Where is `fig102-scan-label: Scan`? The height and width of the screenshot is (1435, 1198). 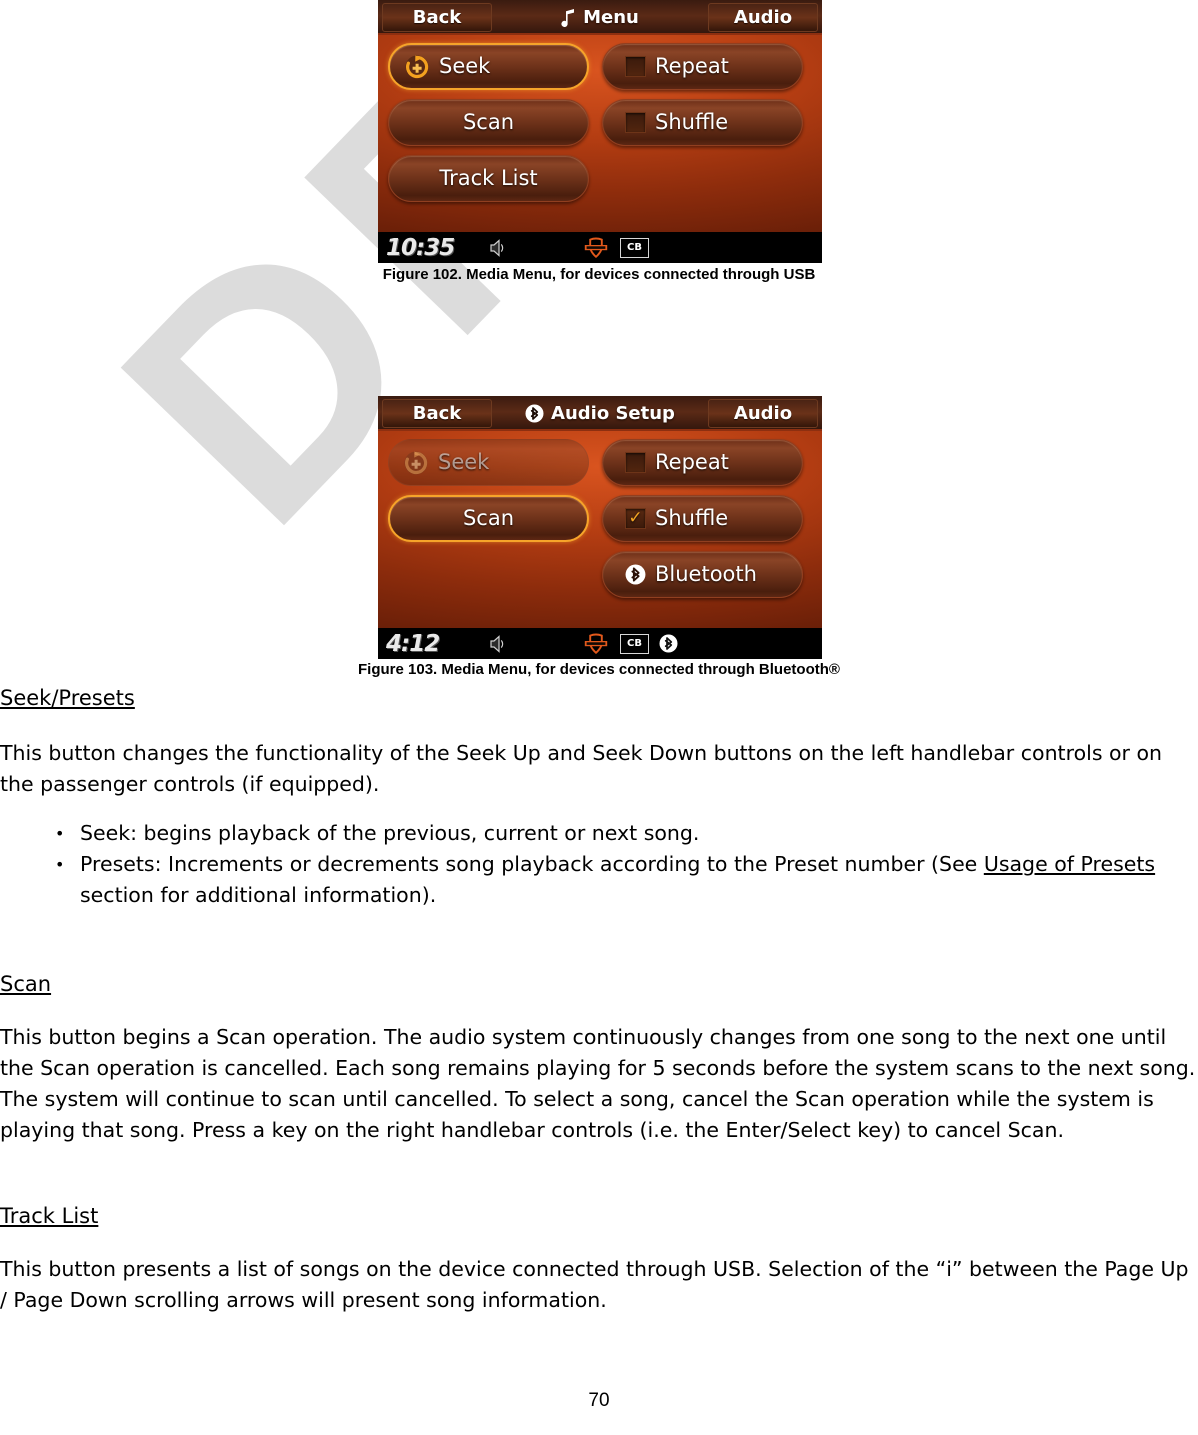 fig102-scan-label: Scan is located at coordinates (488, 122).